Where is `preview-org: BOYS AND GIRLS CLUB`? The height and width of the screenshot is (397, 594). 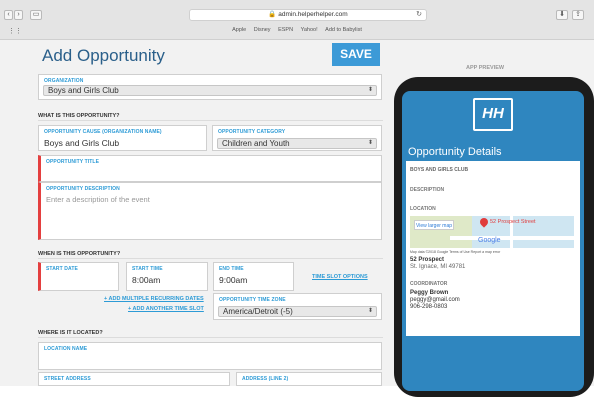
preview-org: BOYS AND GIRLS CLUB is located at coordinates (439, 170).